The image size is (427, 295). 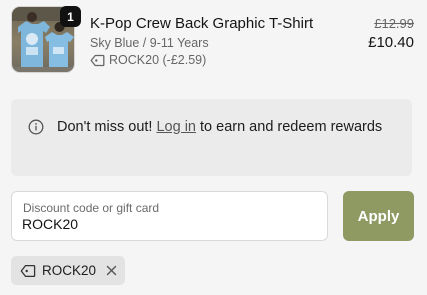 I want to click on close-icon, so click(x=111, y=270).